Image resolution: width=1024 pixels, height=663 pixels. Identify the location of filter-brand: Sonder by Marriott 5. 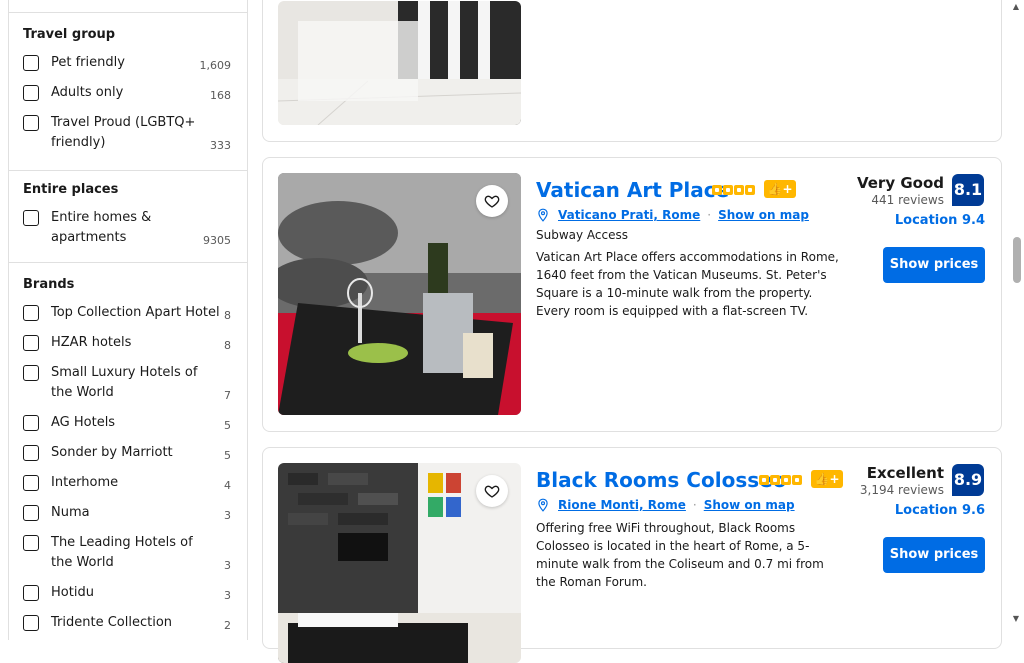
(128, 454).